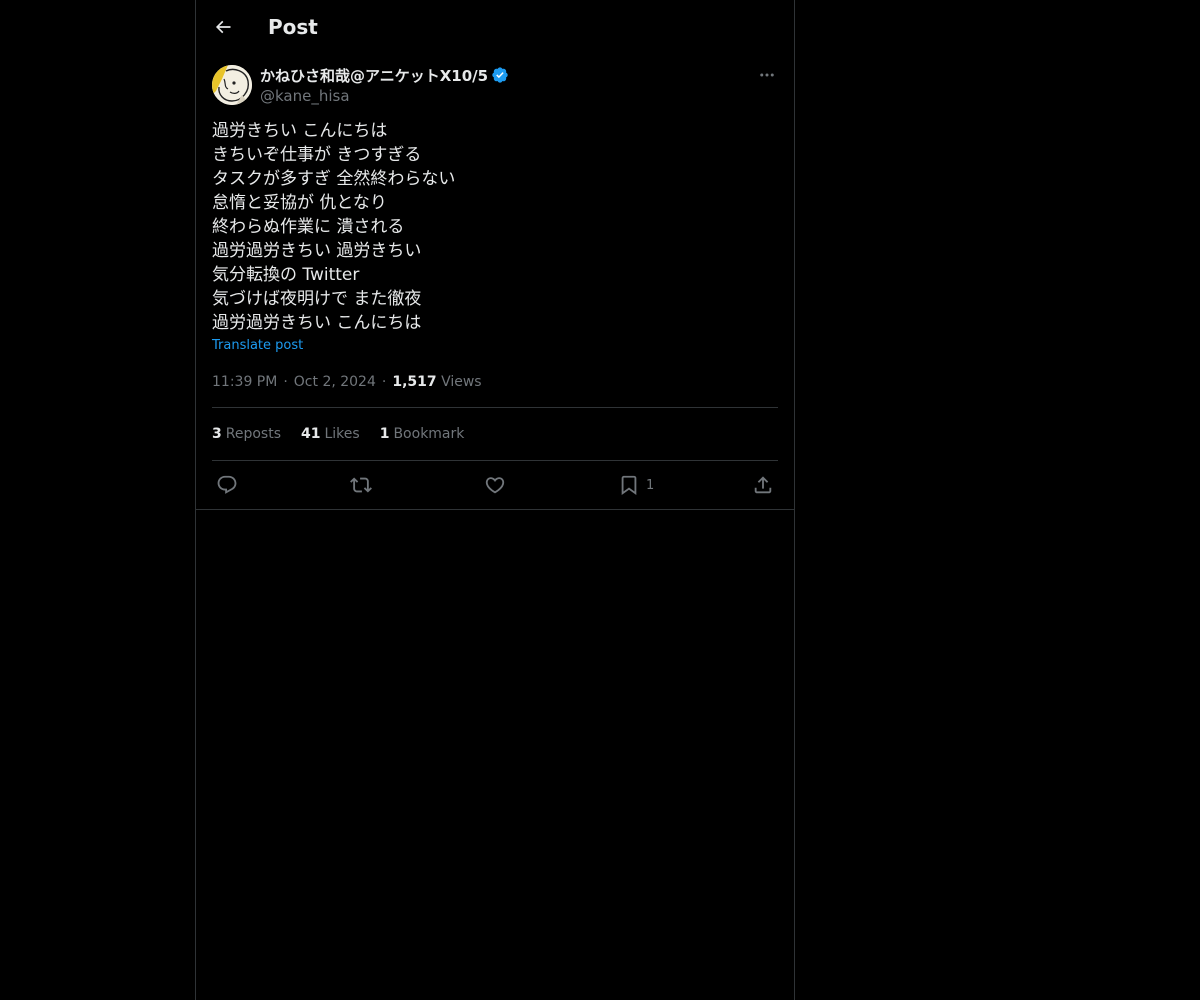  I want to click on share-icon, so click(763, 485).